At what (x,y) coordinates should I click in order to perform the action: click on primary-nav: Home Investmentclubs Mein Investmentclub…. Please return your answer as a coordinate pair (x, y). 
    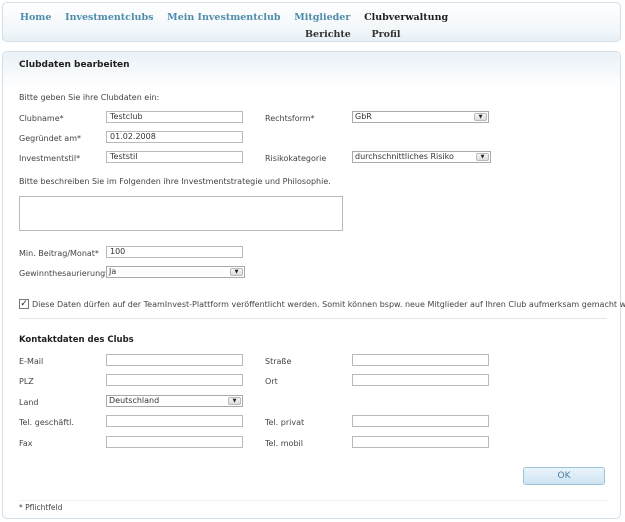
    Looking at the image, I should click on (239, 17).